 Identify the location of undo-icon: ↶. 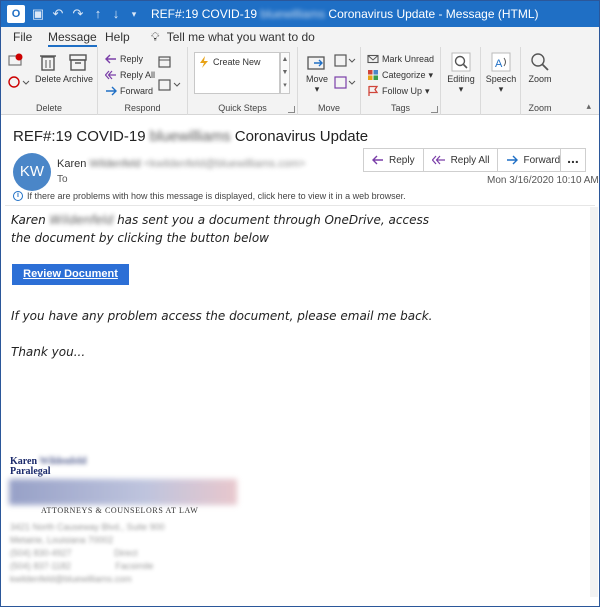
(58, 14).